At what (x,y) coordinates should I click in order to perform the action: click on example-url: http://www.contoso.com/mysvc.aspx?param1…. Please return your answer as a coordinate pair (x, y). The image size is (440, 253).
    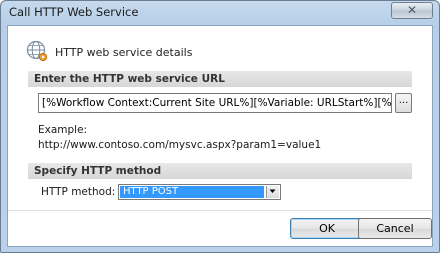
    Looking at the image, I should click on (180, 145).